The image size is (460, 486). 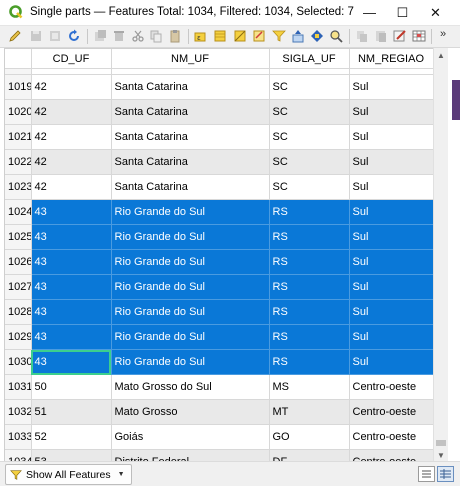 I want to click on table-row: 1019 42 Santa Catarina SC Sul, so click(x=219, y=87).